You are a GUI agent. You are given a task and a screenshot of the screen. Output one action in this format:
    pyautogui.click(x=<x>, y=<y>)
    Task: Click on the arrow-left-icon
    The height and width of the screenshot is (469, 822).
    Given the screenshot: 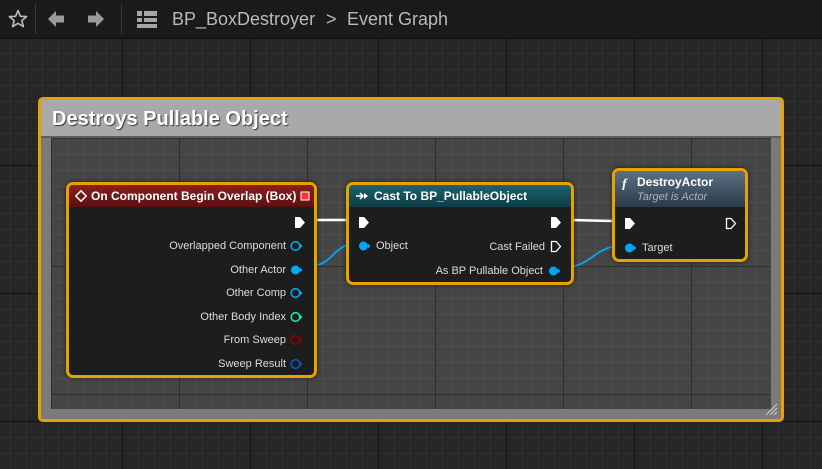 What is the action you would take?
    pyautogui.click(x=56, y=19)
    